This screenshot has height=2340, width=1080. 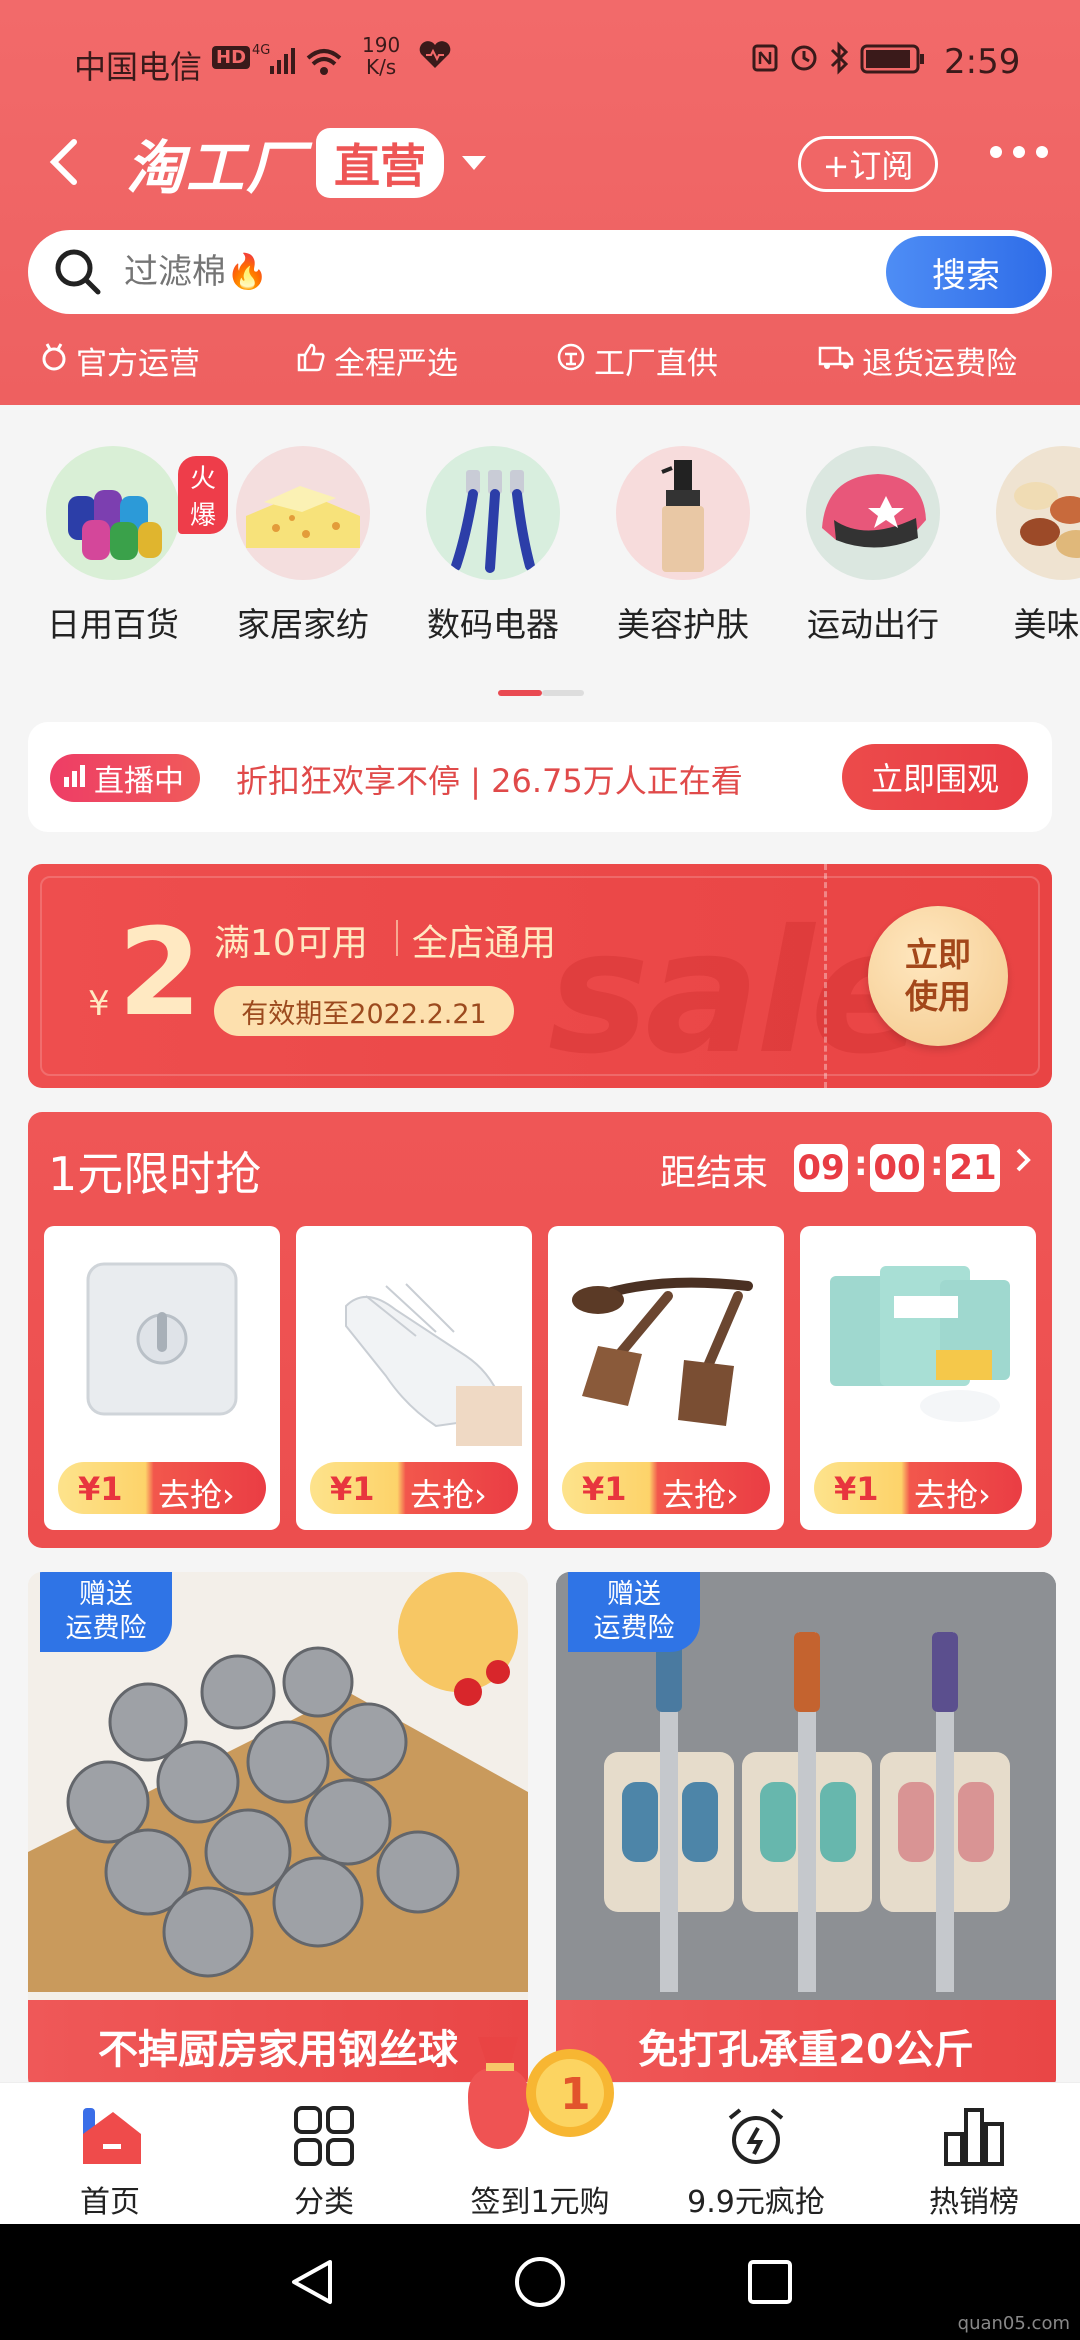 I want to click on bottom-tab-bar: 首页 分类 签到1元购 1 9.9元疯抢 热销榜, so click(x=540, y=2130).